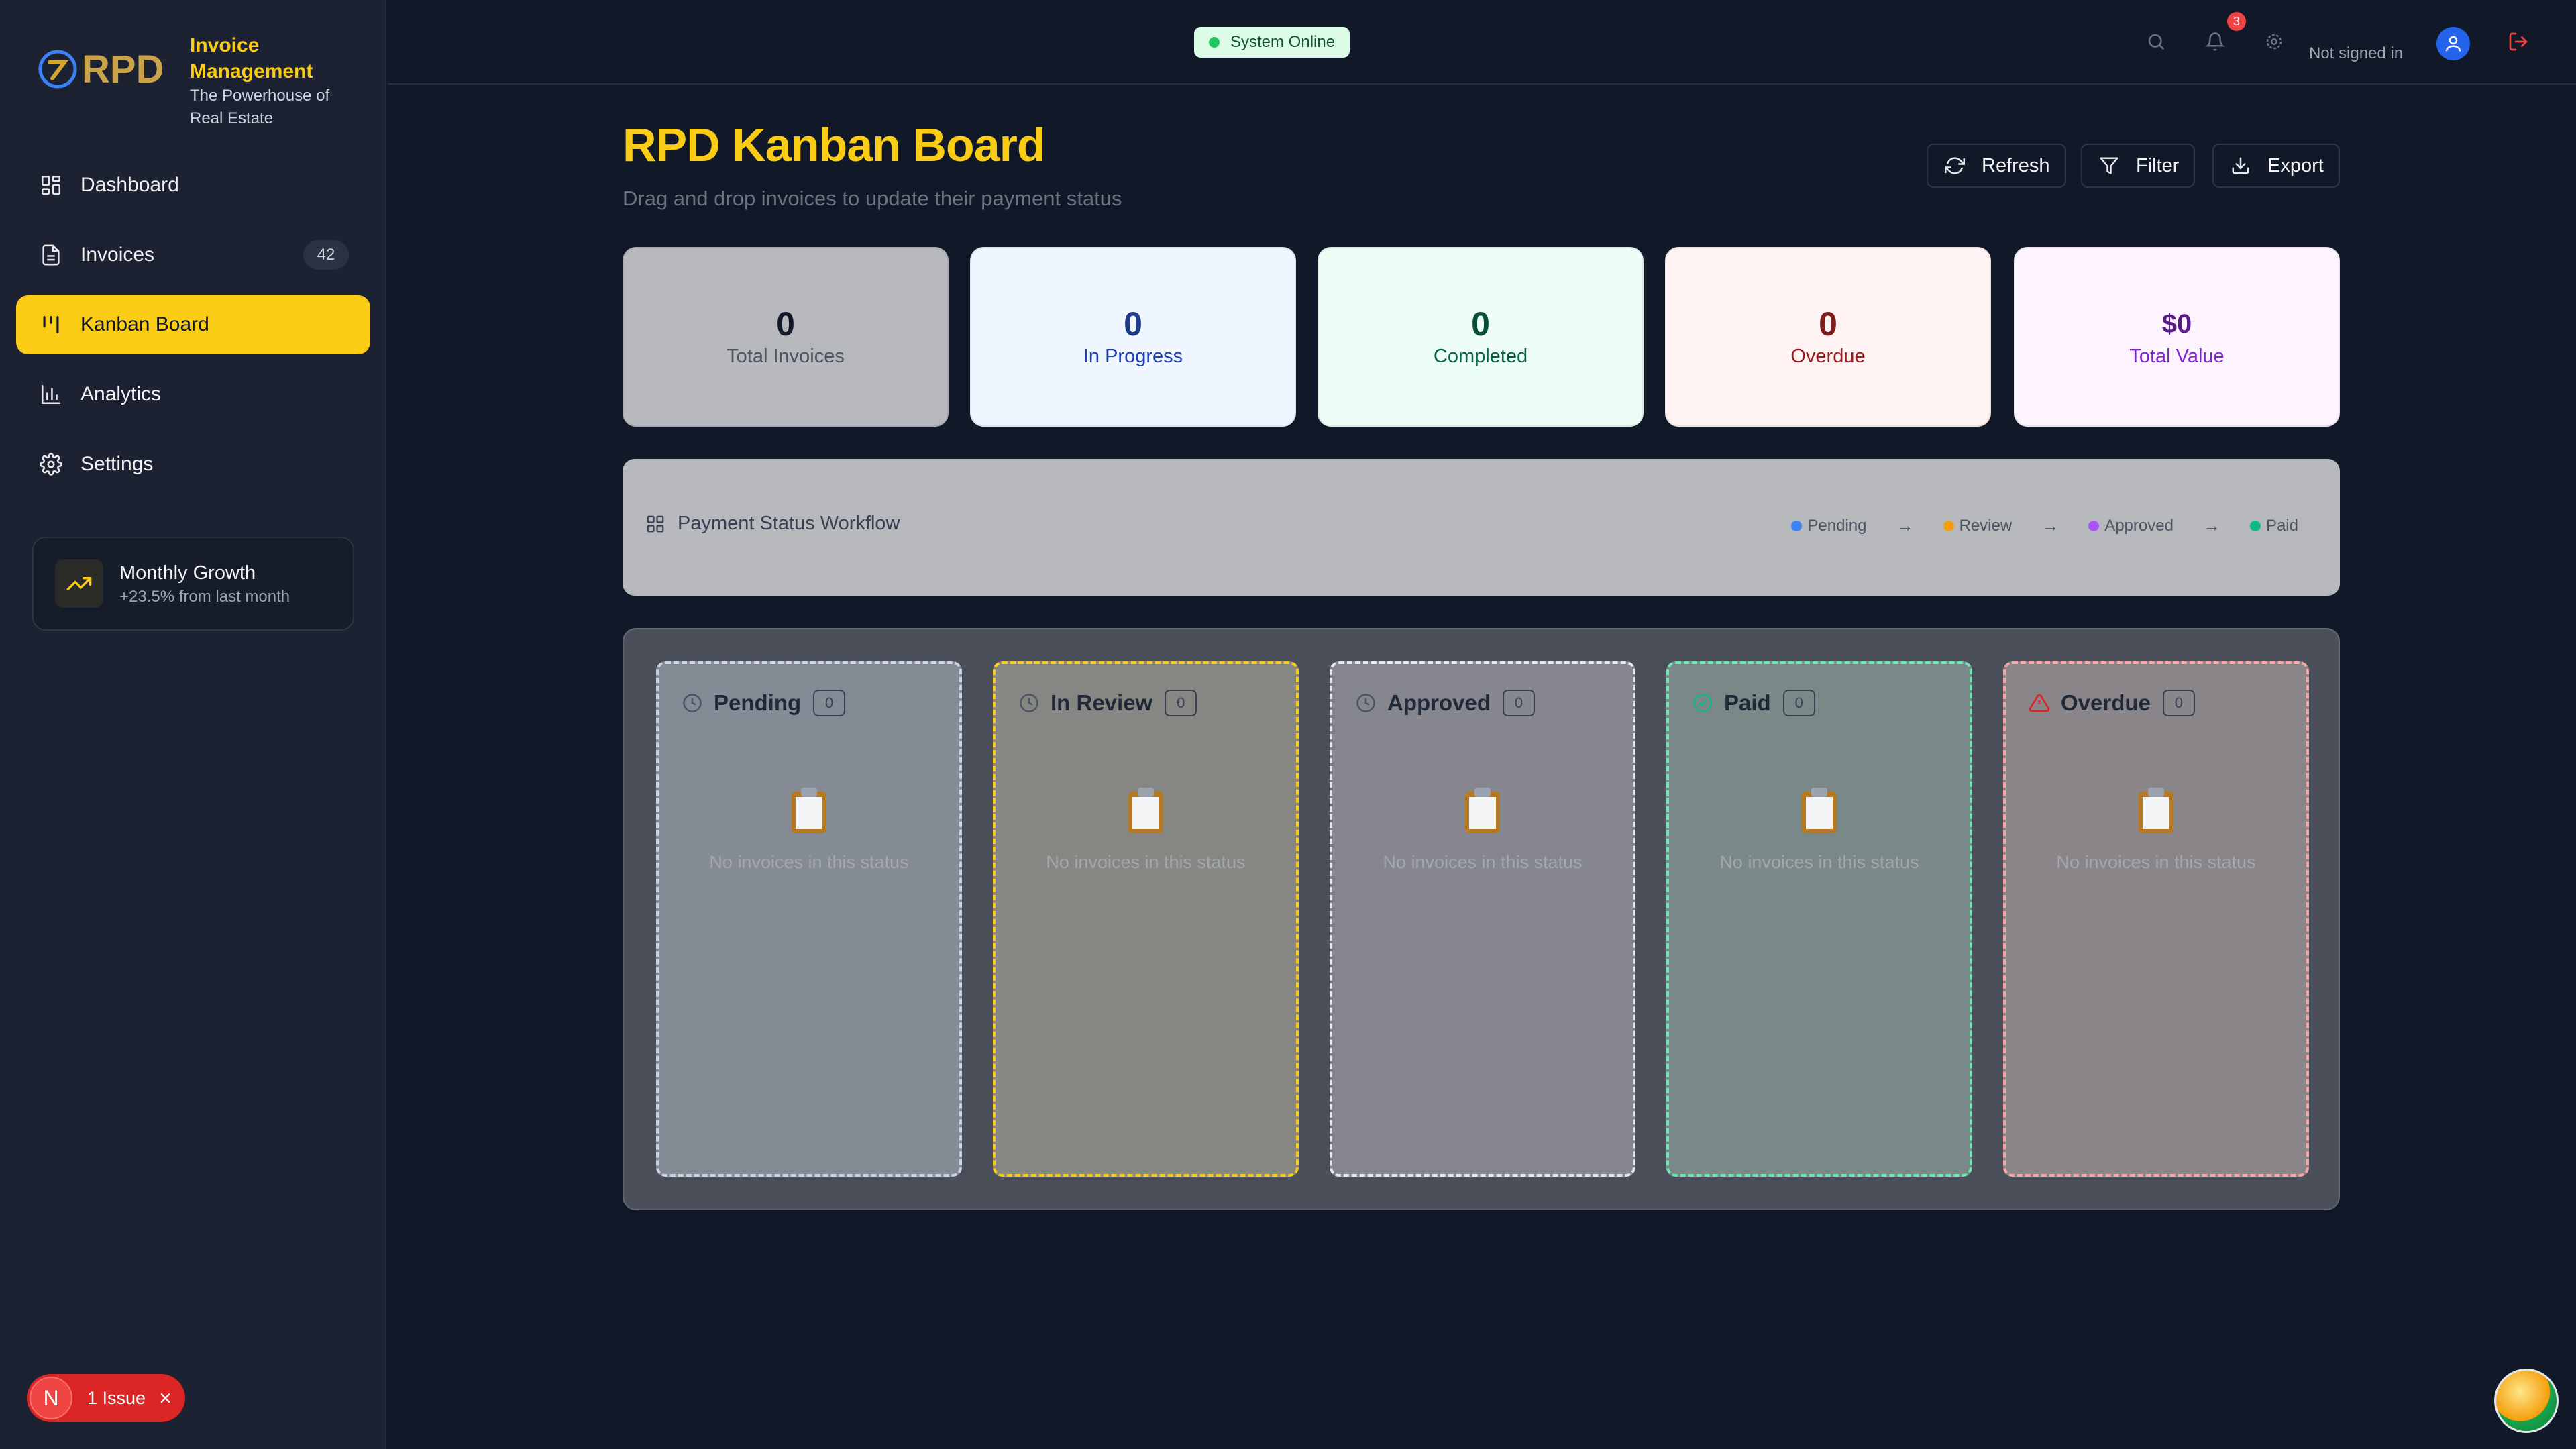 The image size is (2576, 1449). What do you see at coordinates (2016, 165) in the screenshot?
I see `refresh-label: Refresh` at bounding box center [2016, 165].